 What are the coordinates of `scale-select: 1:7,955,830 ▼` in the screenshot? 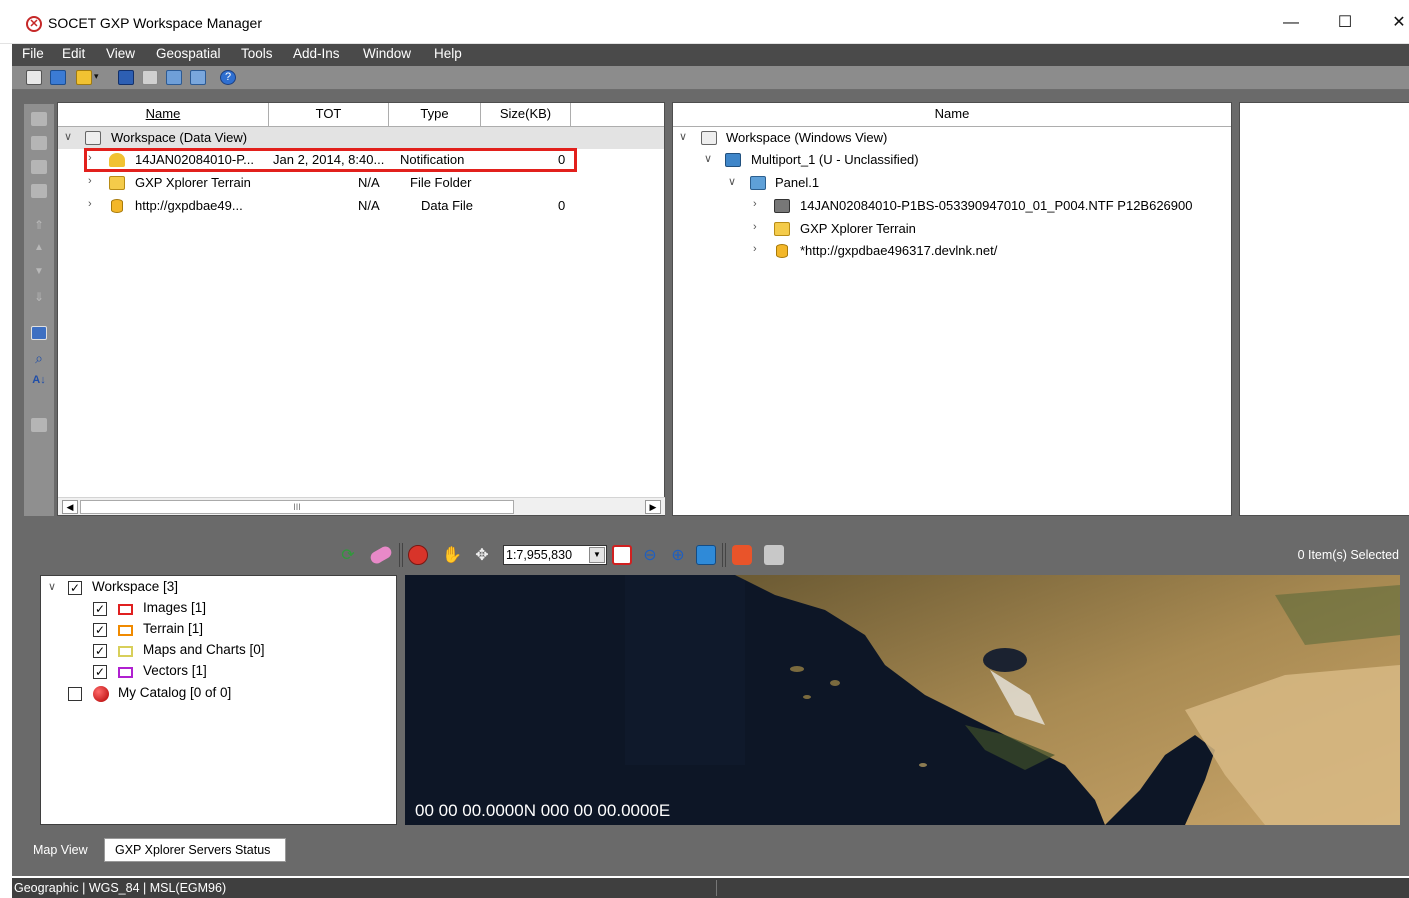 It's located at (555, 555).